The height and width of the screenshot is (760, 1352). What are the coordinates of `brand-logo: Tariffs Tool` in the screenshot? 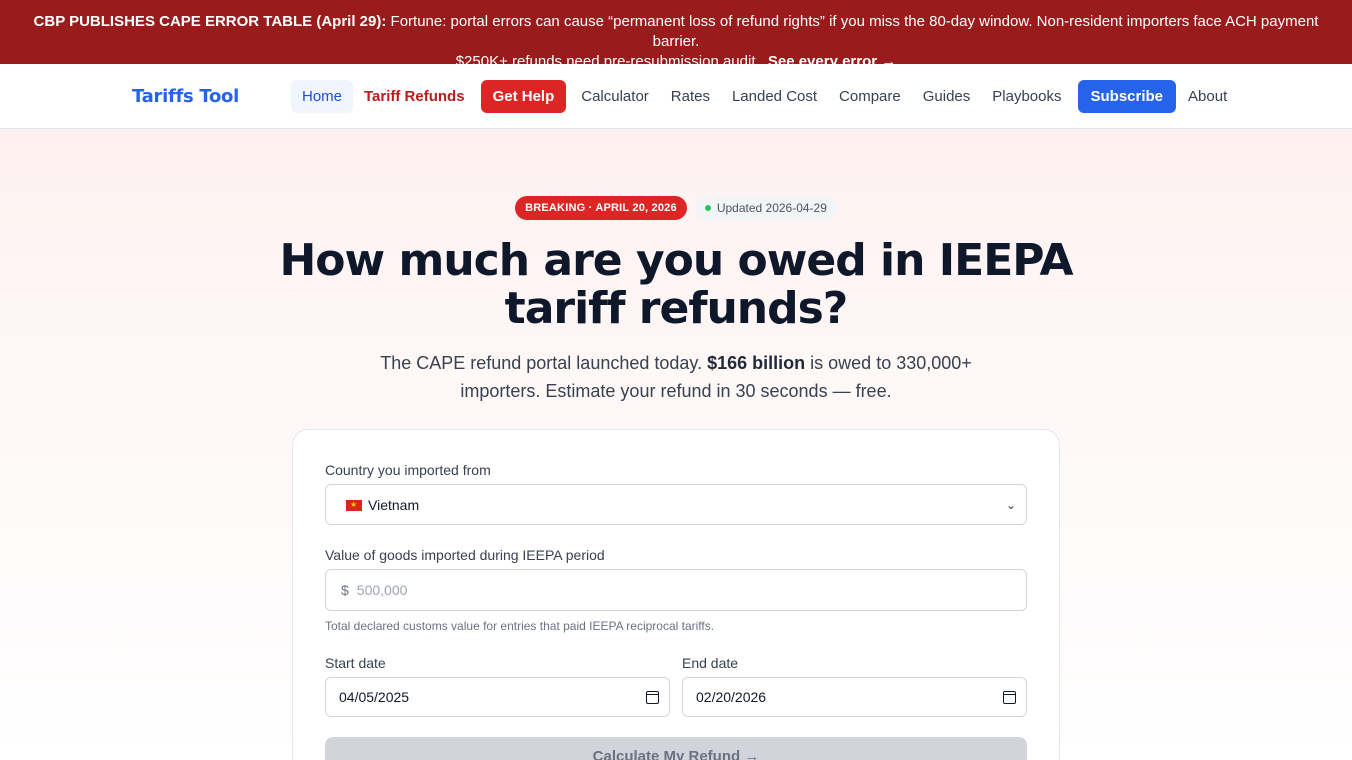 It's located at (185, 96).